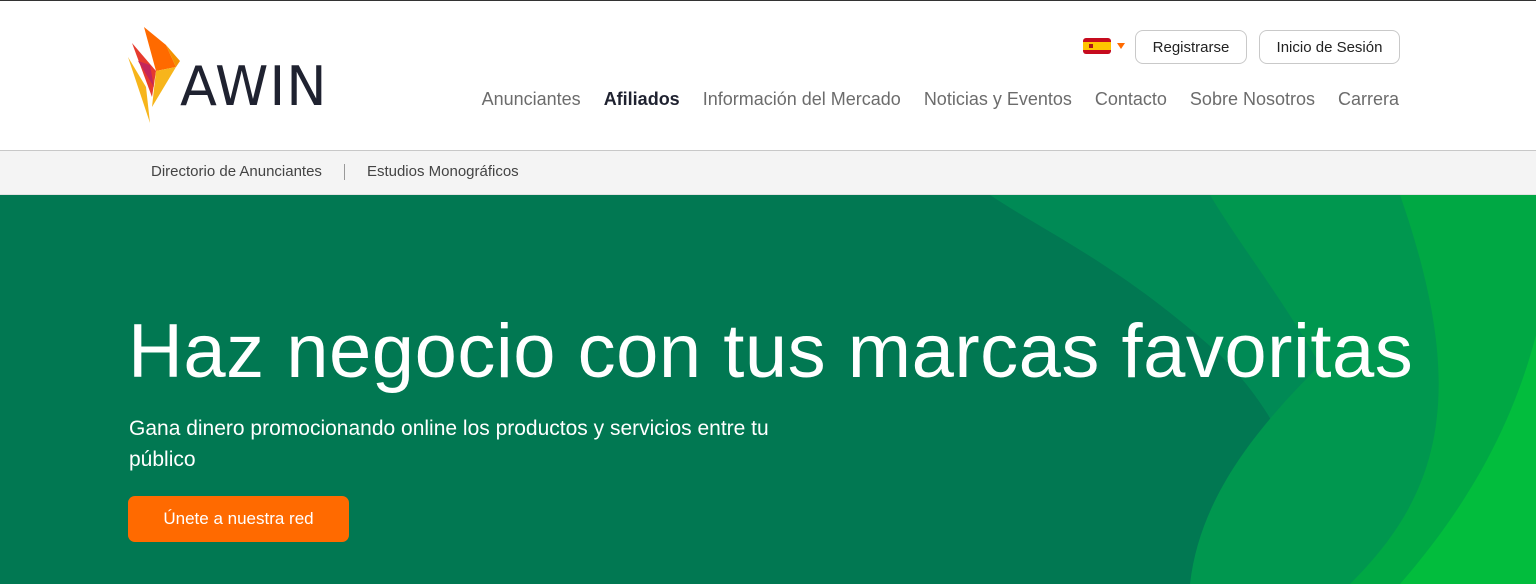 This screenshot has width=1536, height=584. Describe the element at coordinates (1368, 99) in the screenshot. I see `nav-item-carrera: Carrera` at that location.